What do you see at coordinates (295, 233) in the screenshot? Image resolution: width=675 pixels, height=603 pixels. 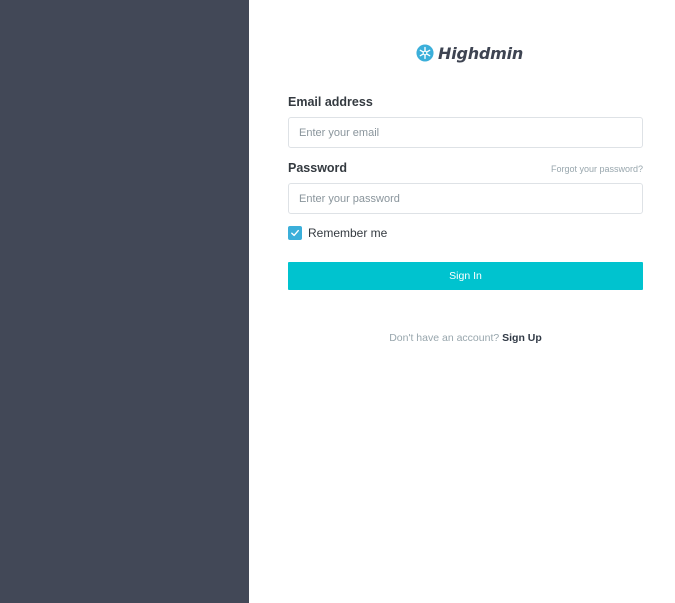 I see `checkbox-checked-icon` at bounding box center [295, 233].